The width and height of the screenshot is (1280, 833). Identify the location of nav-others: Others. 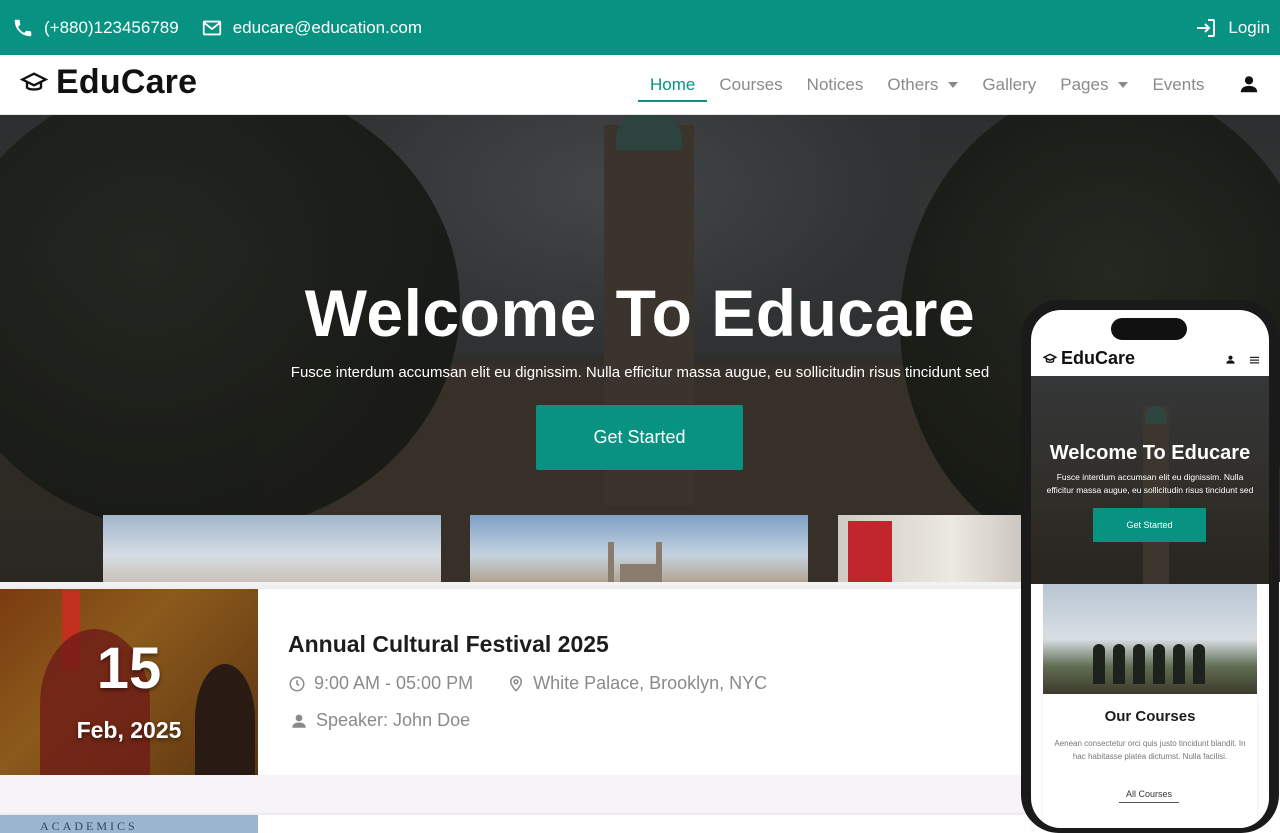
(923, 85).